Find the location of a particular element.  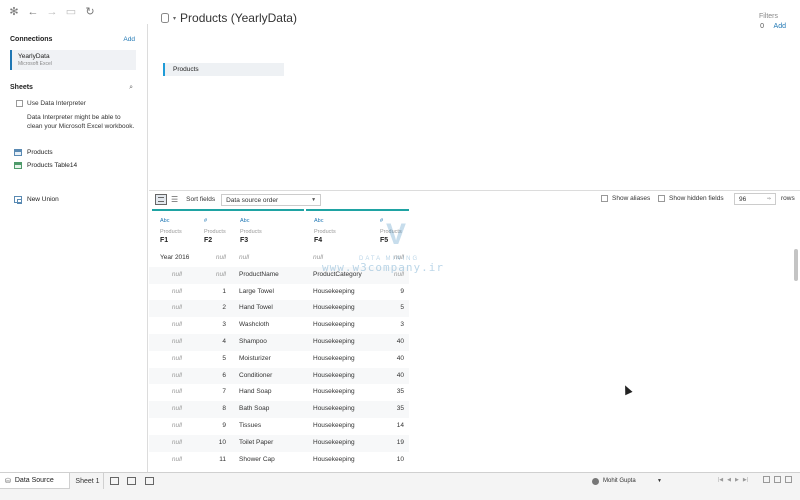

chevron-down-icon: ▾ is located at coordinates (175, 18).